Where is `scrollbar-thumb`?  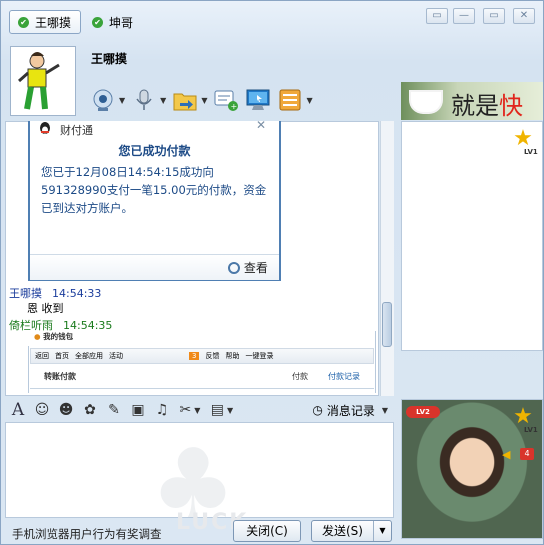
scrollbar-thumb is located at coordinates (387, 324).